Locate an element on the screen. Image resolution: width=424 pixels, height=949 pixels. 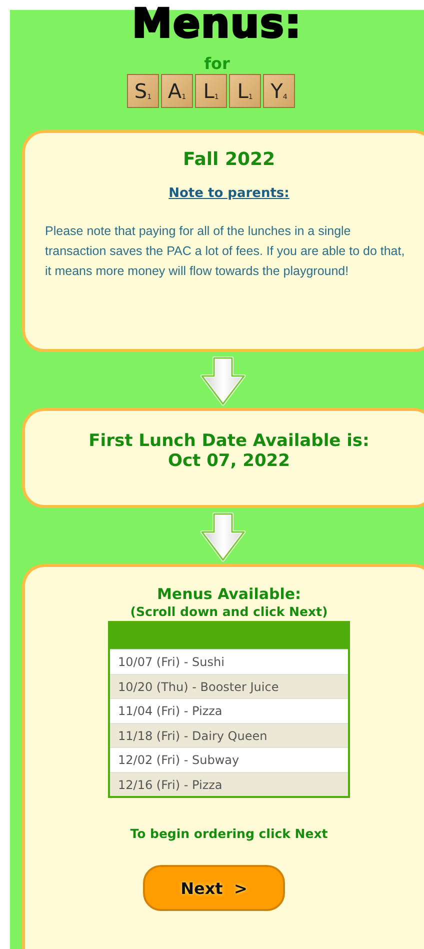
date-text: First Lunch Date Available is: is located at coordinates (229, 441).